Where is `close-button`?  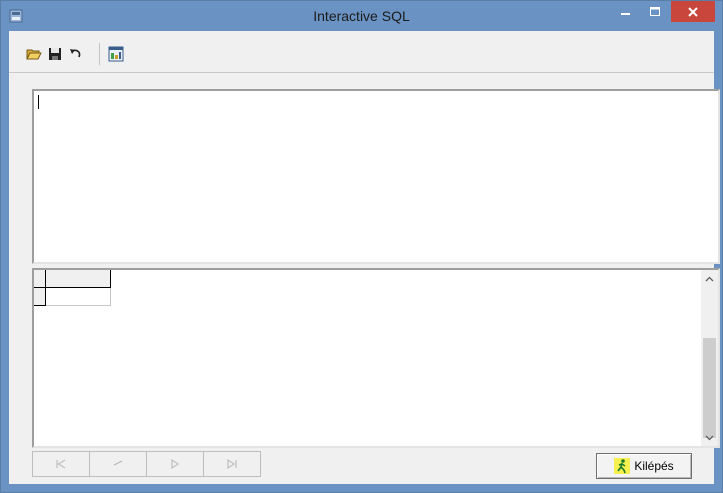
close-button is located at coordinates (693, 11).